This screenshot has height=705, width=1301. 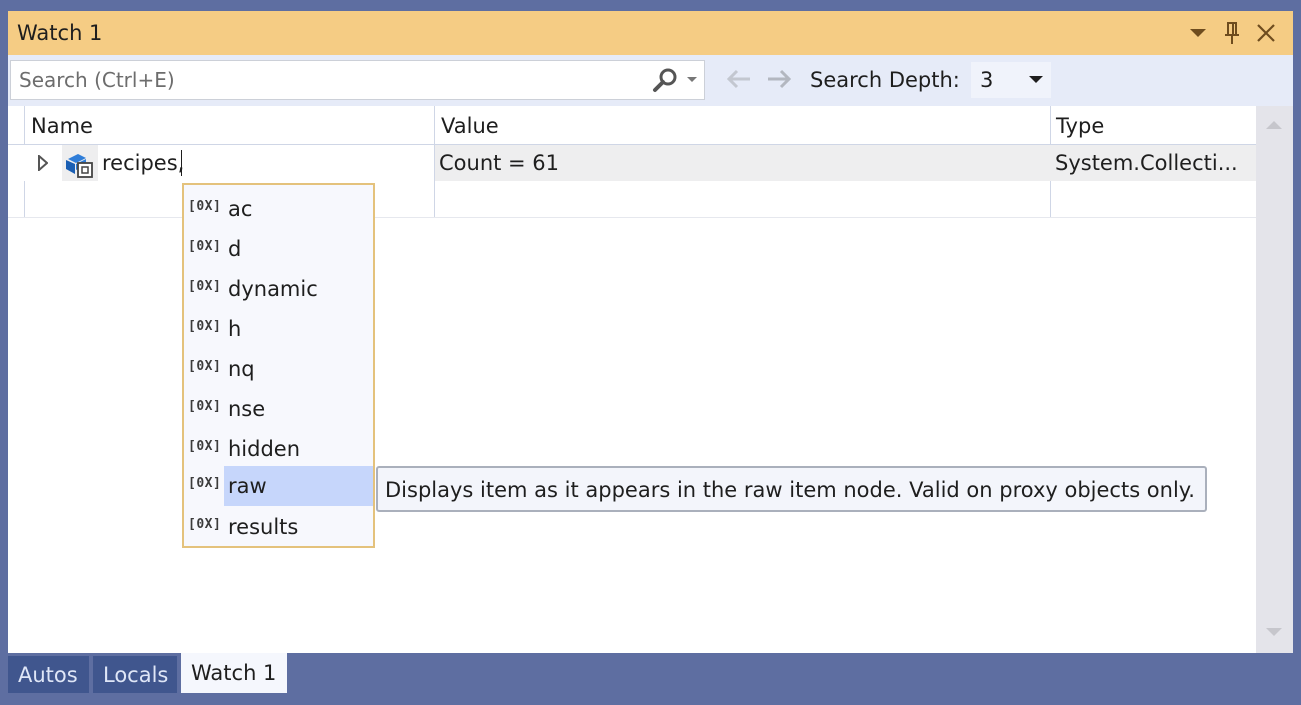 I want to click on completion-label: ac, so click(x=240, y=209).